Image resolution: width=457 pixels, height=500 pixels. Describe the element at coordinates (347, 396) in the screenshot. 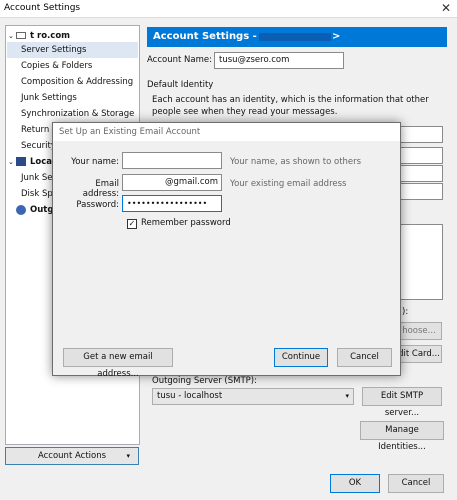

I see `chevron-down-icon: ▾` at that location.